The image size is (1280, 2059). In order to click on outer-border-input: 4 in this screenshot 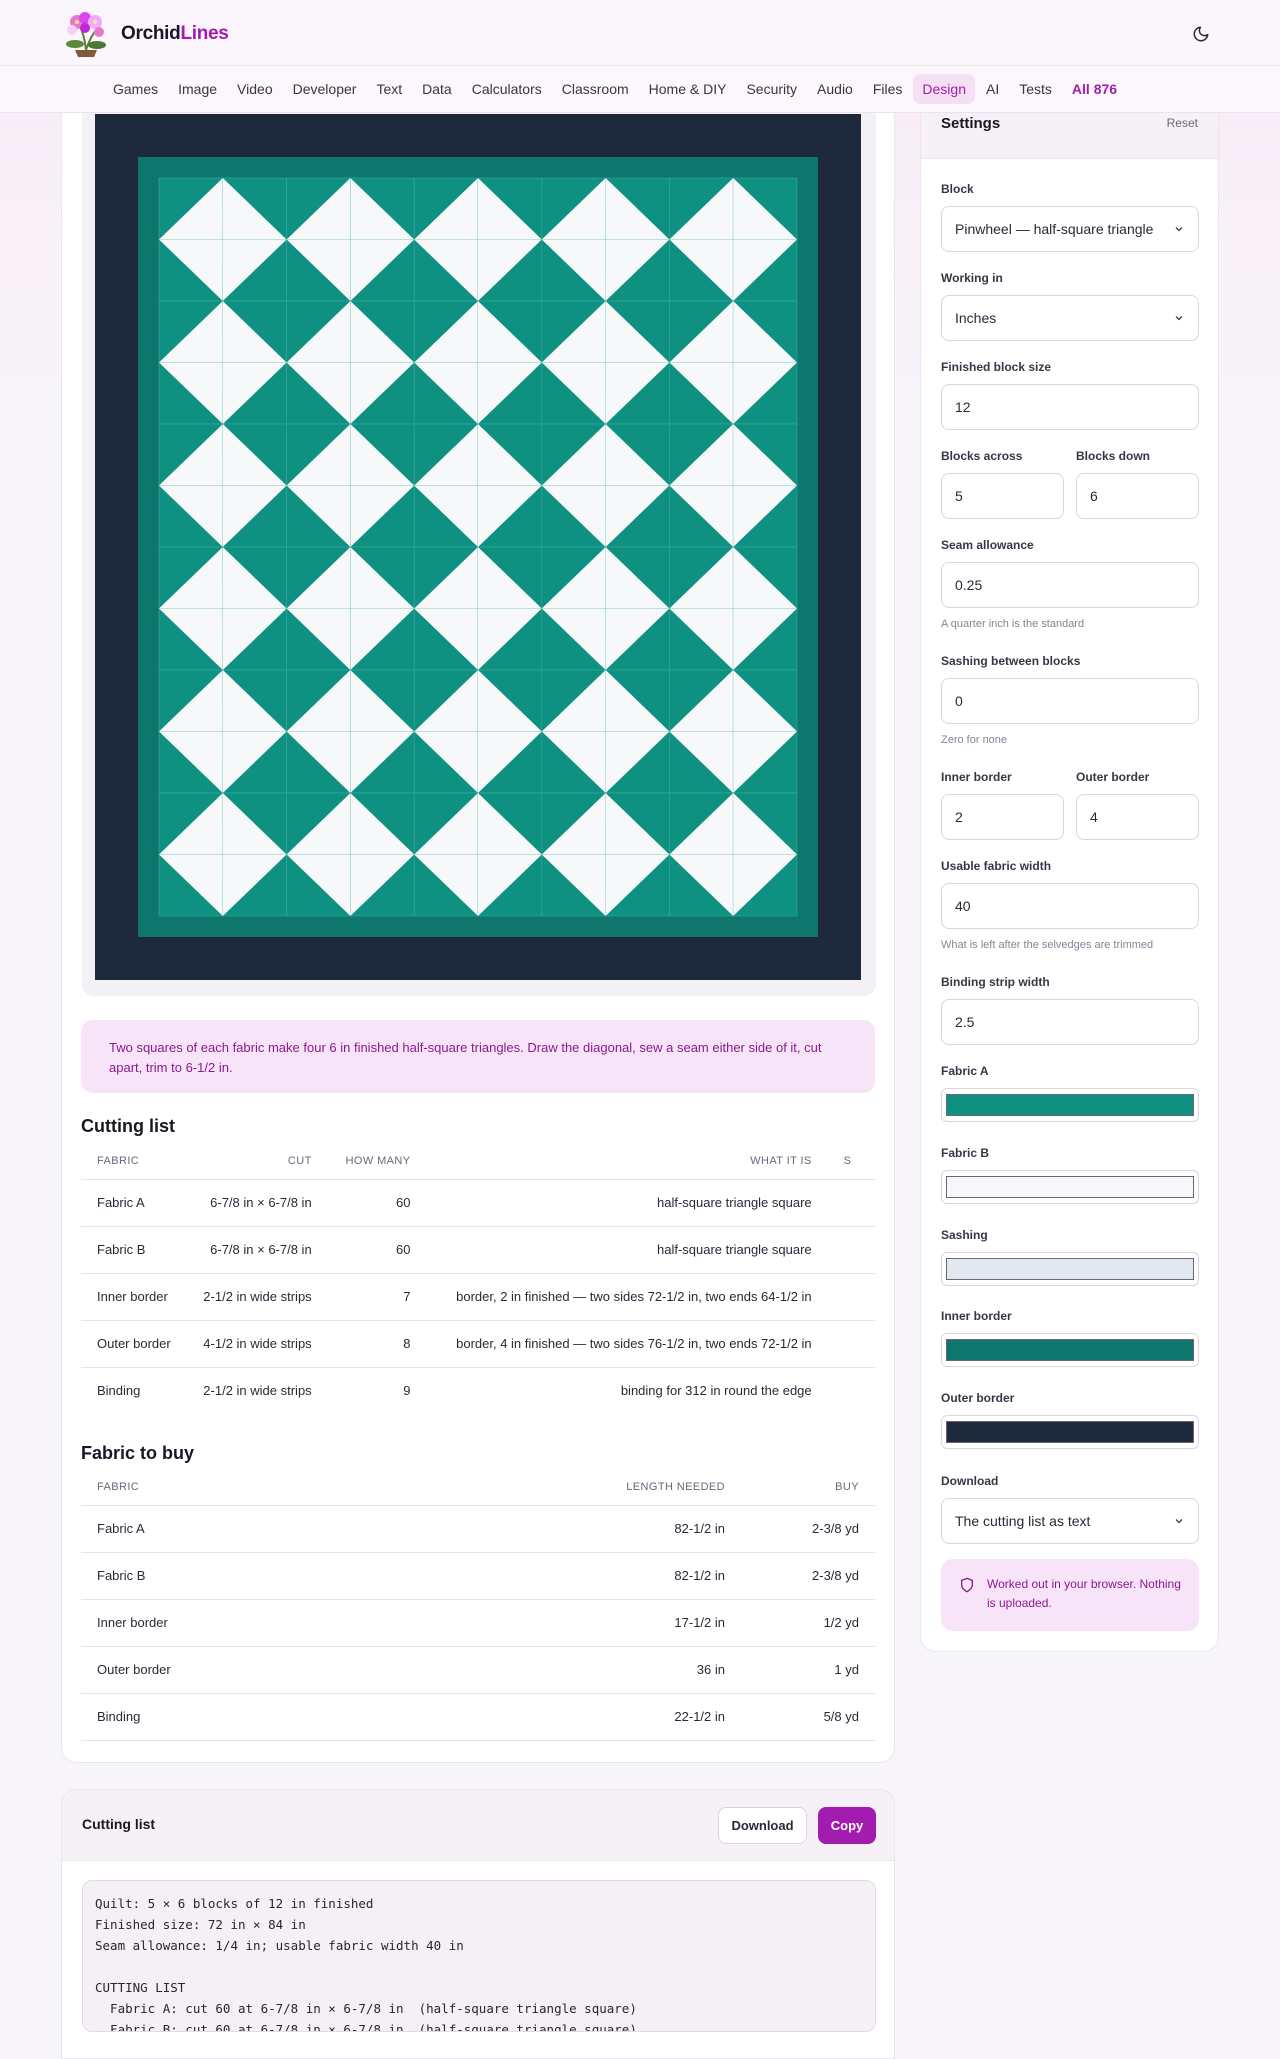, I will do `click(1137, 817)`.